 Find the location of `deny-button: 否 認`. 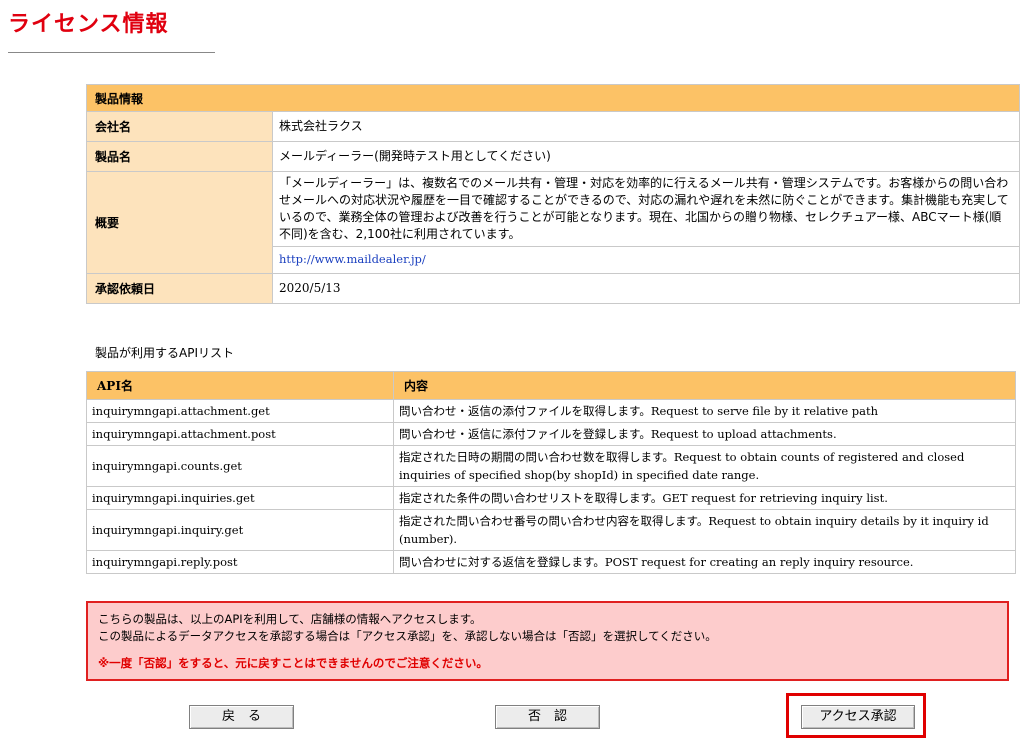

deny-button: 否 認 is located at coordinates (547, 717).